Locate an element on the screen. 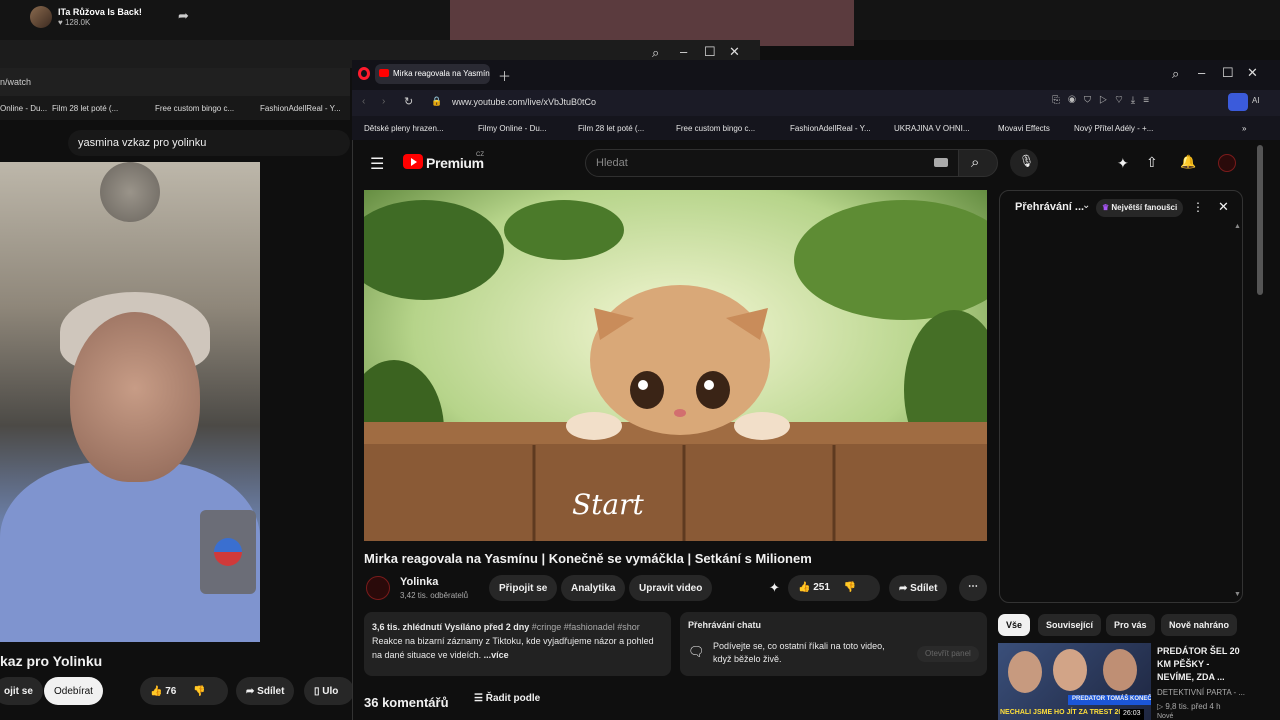 Image resolution: width=1280 pixels, height=720 pixels. thumb-caption: NECHALI JSME HO JÍT ZA TREST 20 KM is located at coordinates (1068, 712).